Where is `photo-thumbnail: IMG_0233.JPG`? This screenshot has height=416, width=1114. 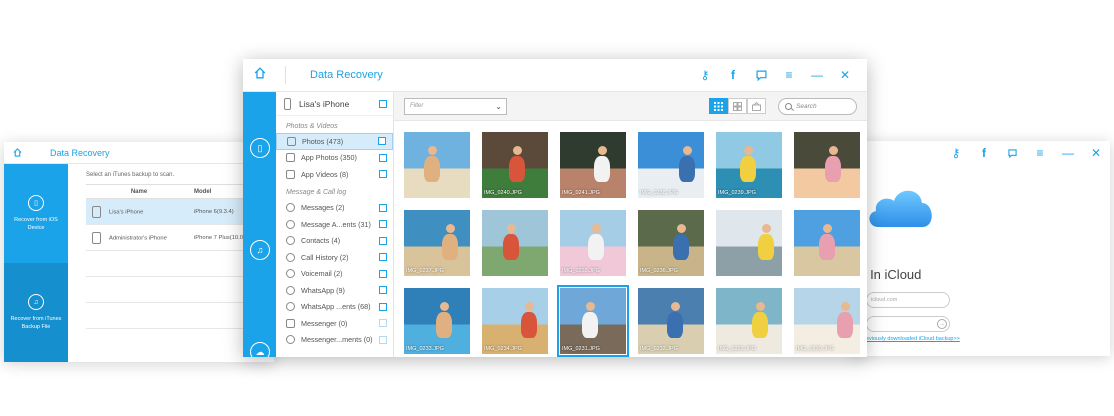
photo-thumbnail: IMG_0233.JPG is located at coordinates (437, 321).